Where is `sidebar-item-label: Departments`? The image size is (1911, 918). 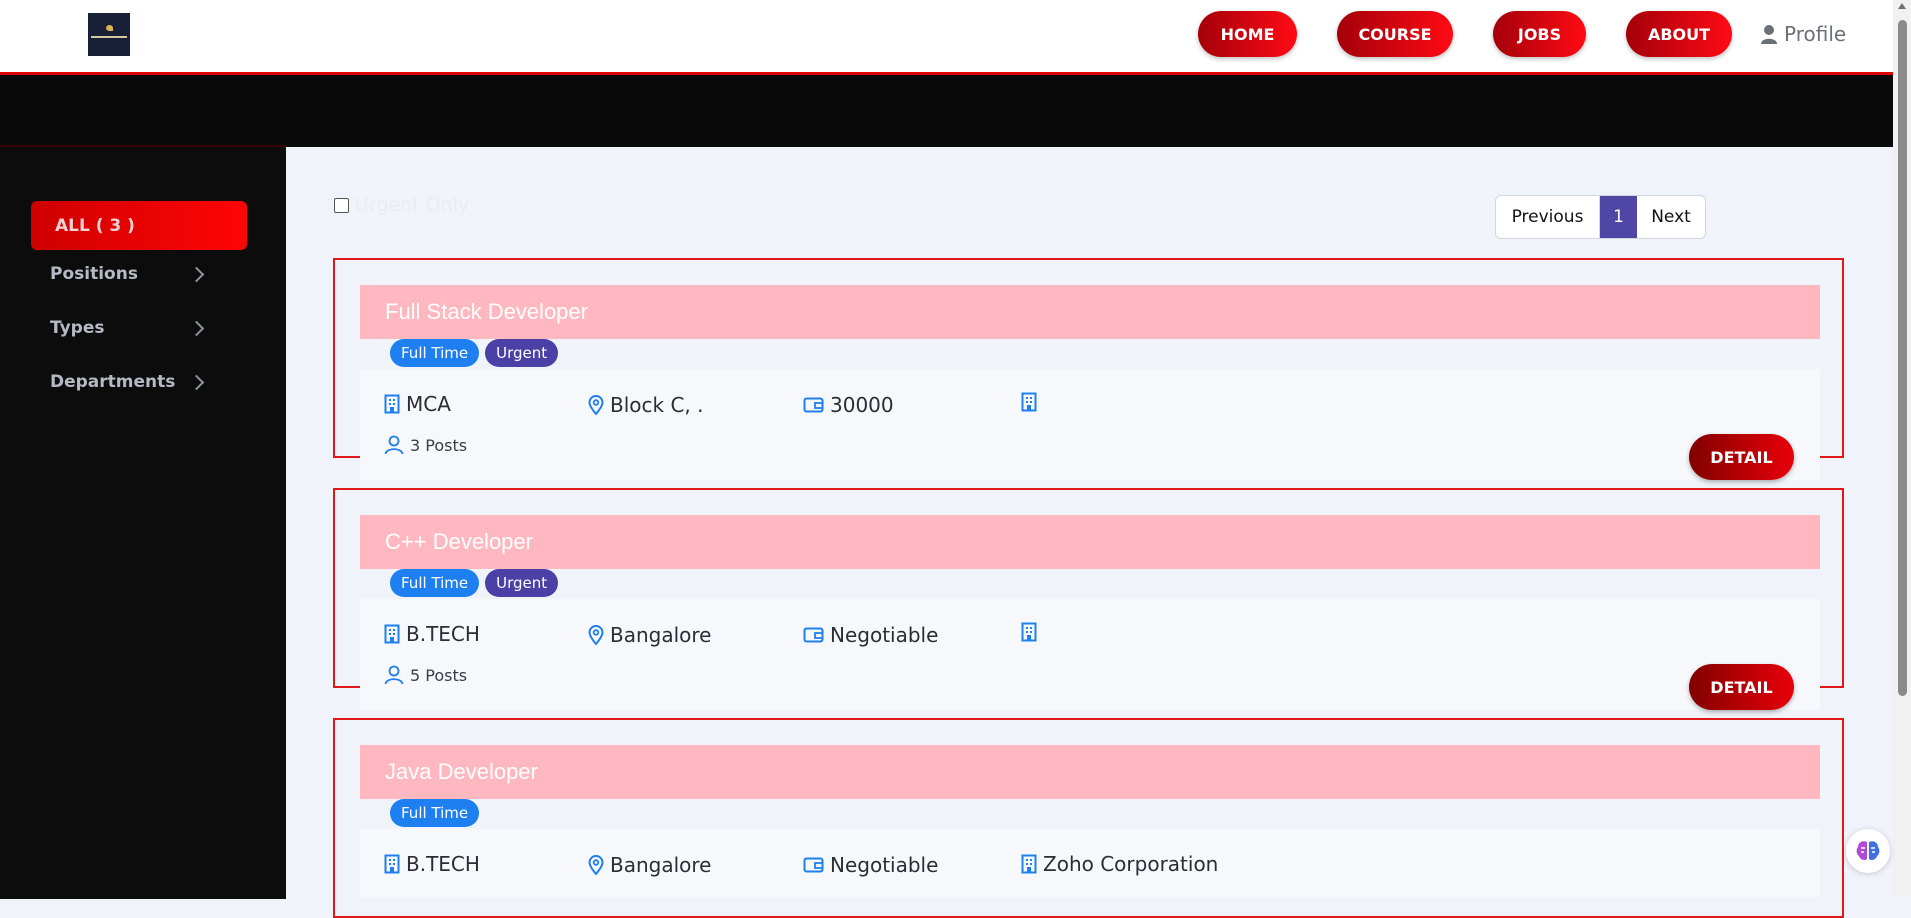
sidebar-item-label: Departments is located at coordinates (113, 382).